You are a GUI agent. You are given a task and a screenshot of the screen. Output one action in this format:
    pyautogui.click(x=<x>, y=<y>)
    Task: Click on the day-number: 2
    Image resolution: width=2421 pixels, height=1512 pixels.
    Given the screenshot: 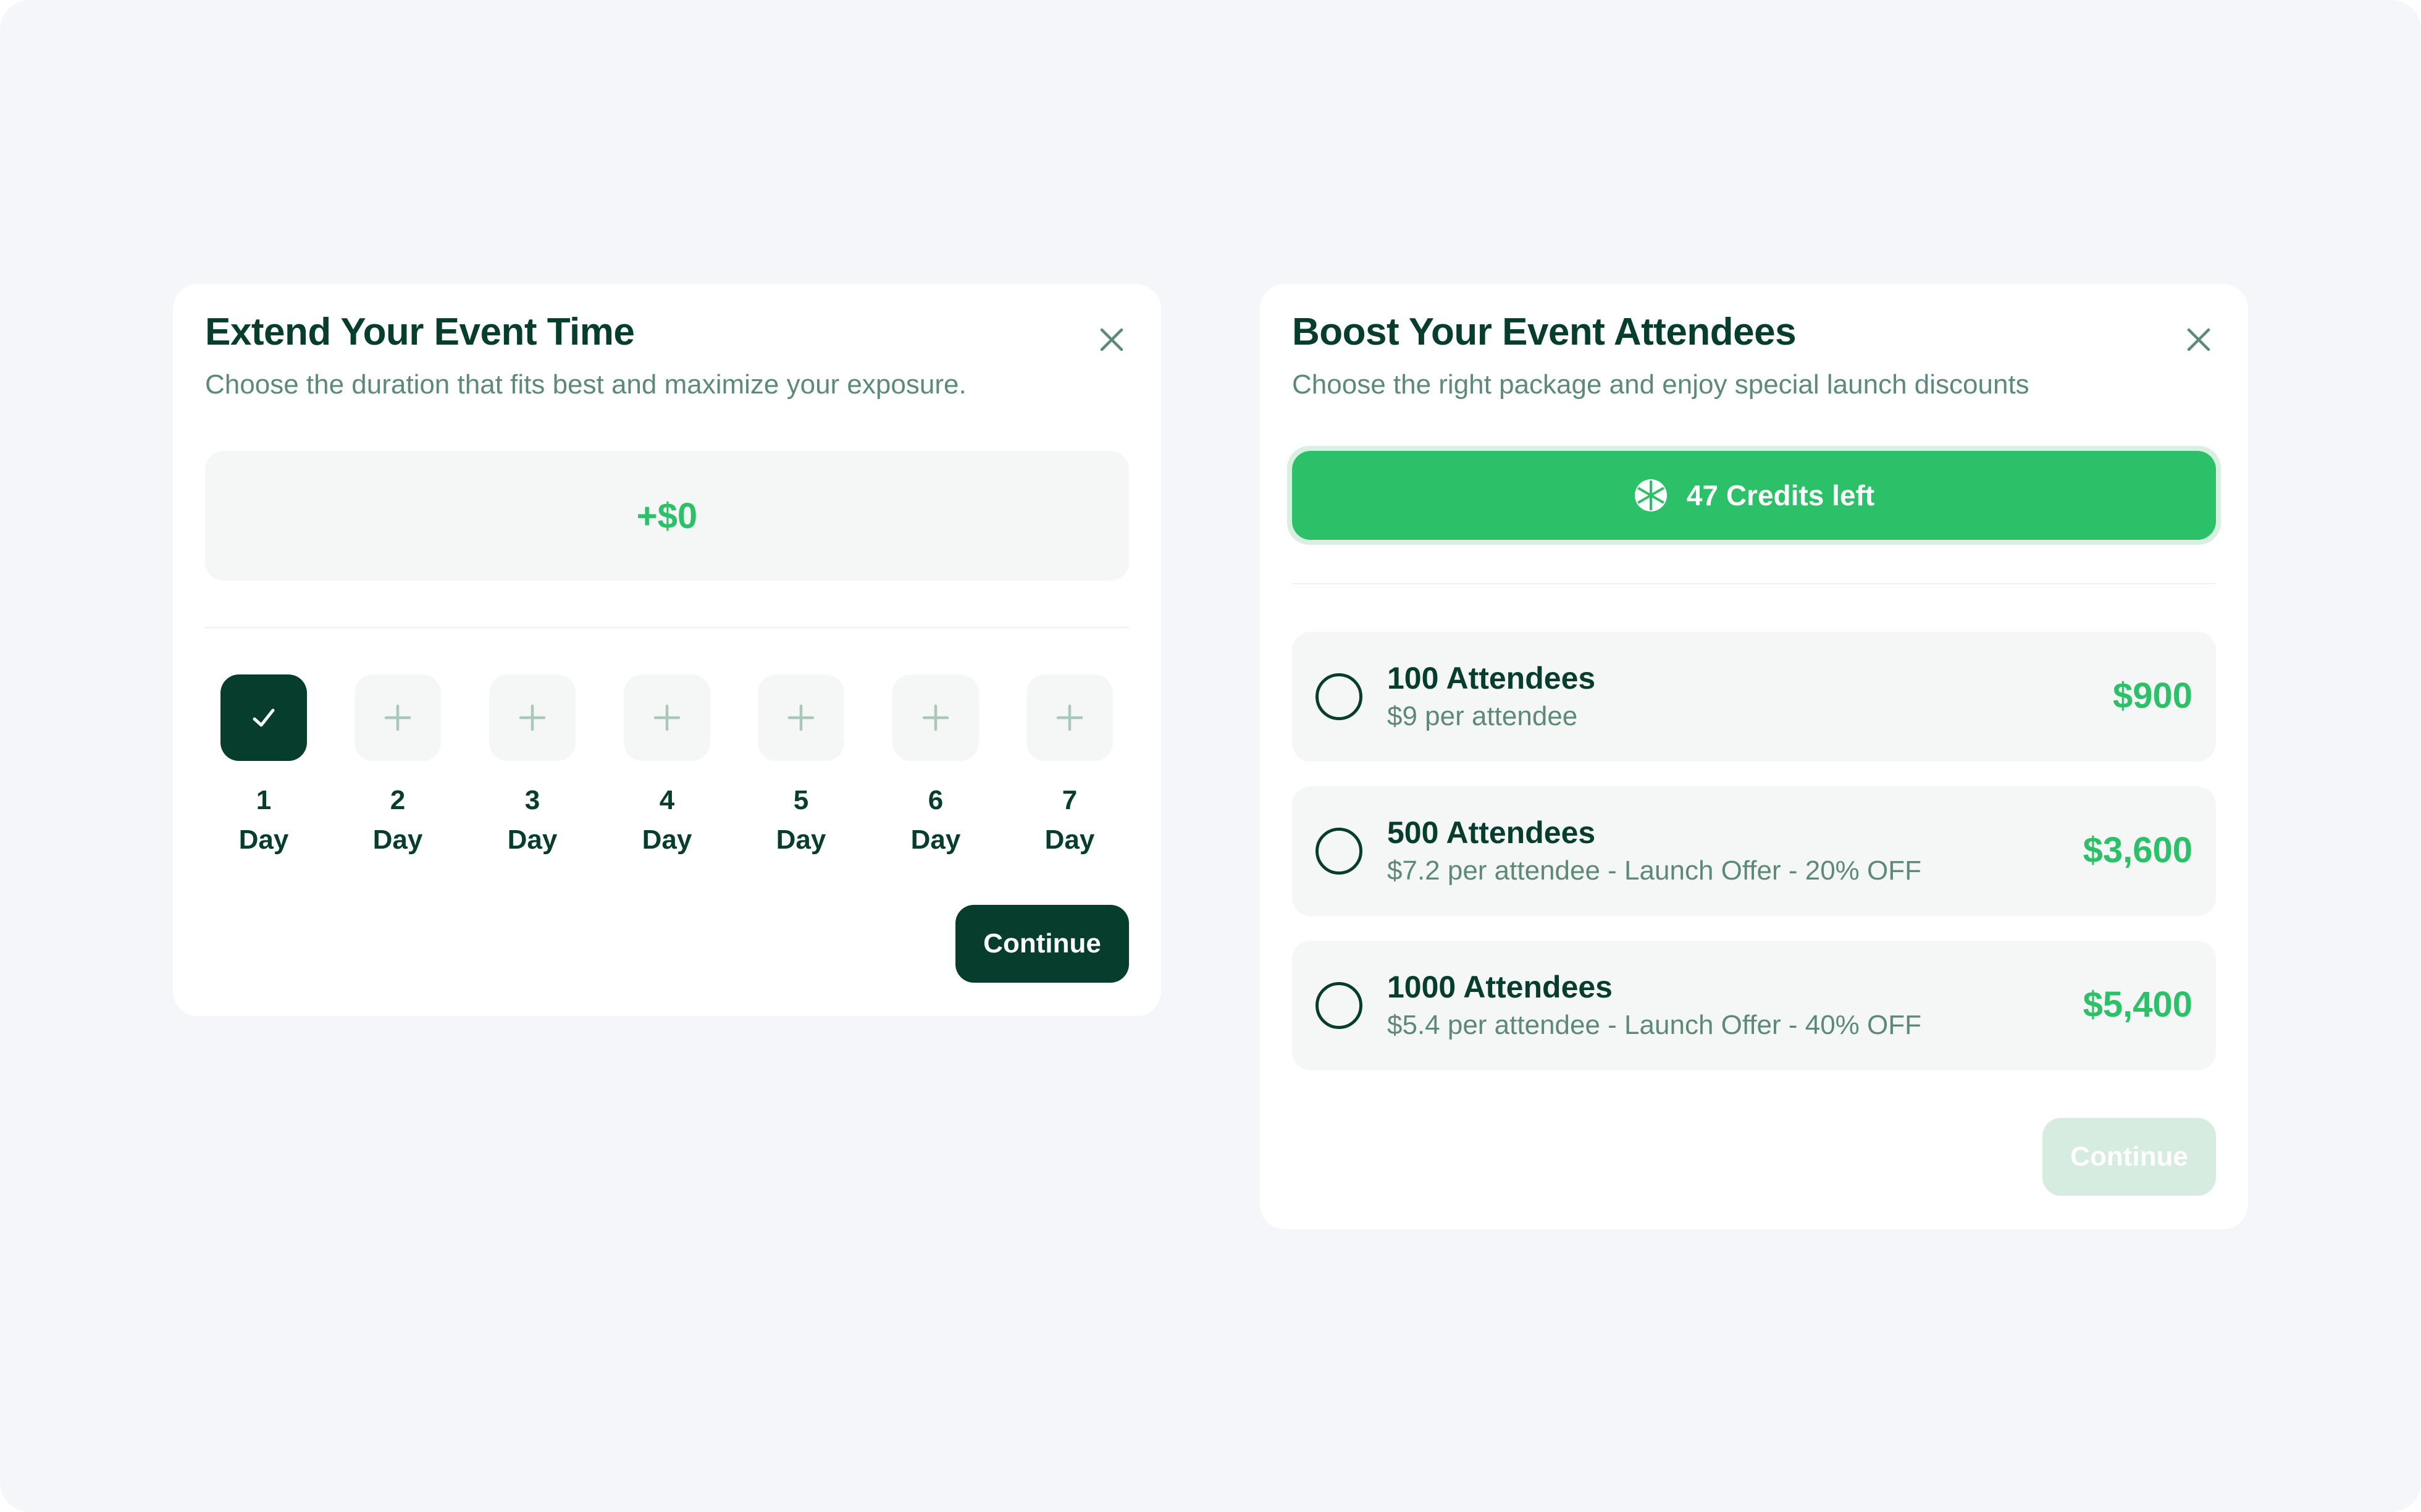 What is the action you would take?
    pyautogui.click(x=398, y=800)
    